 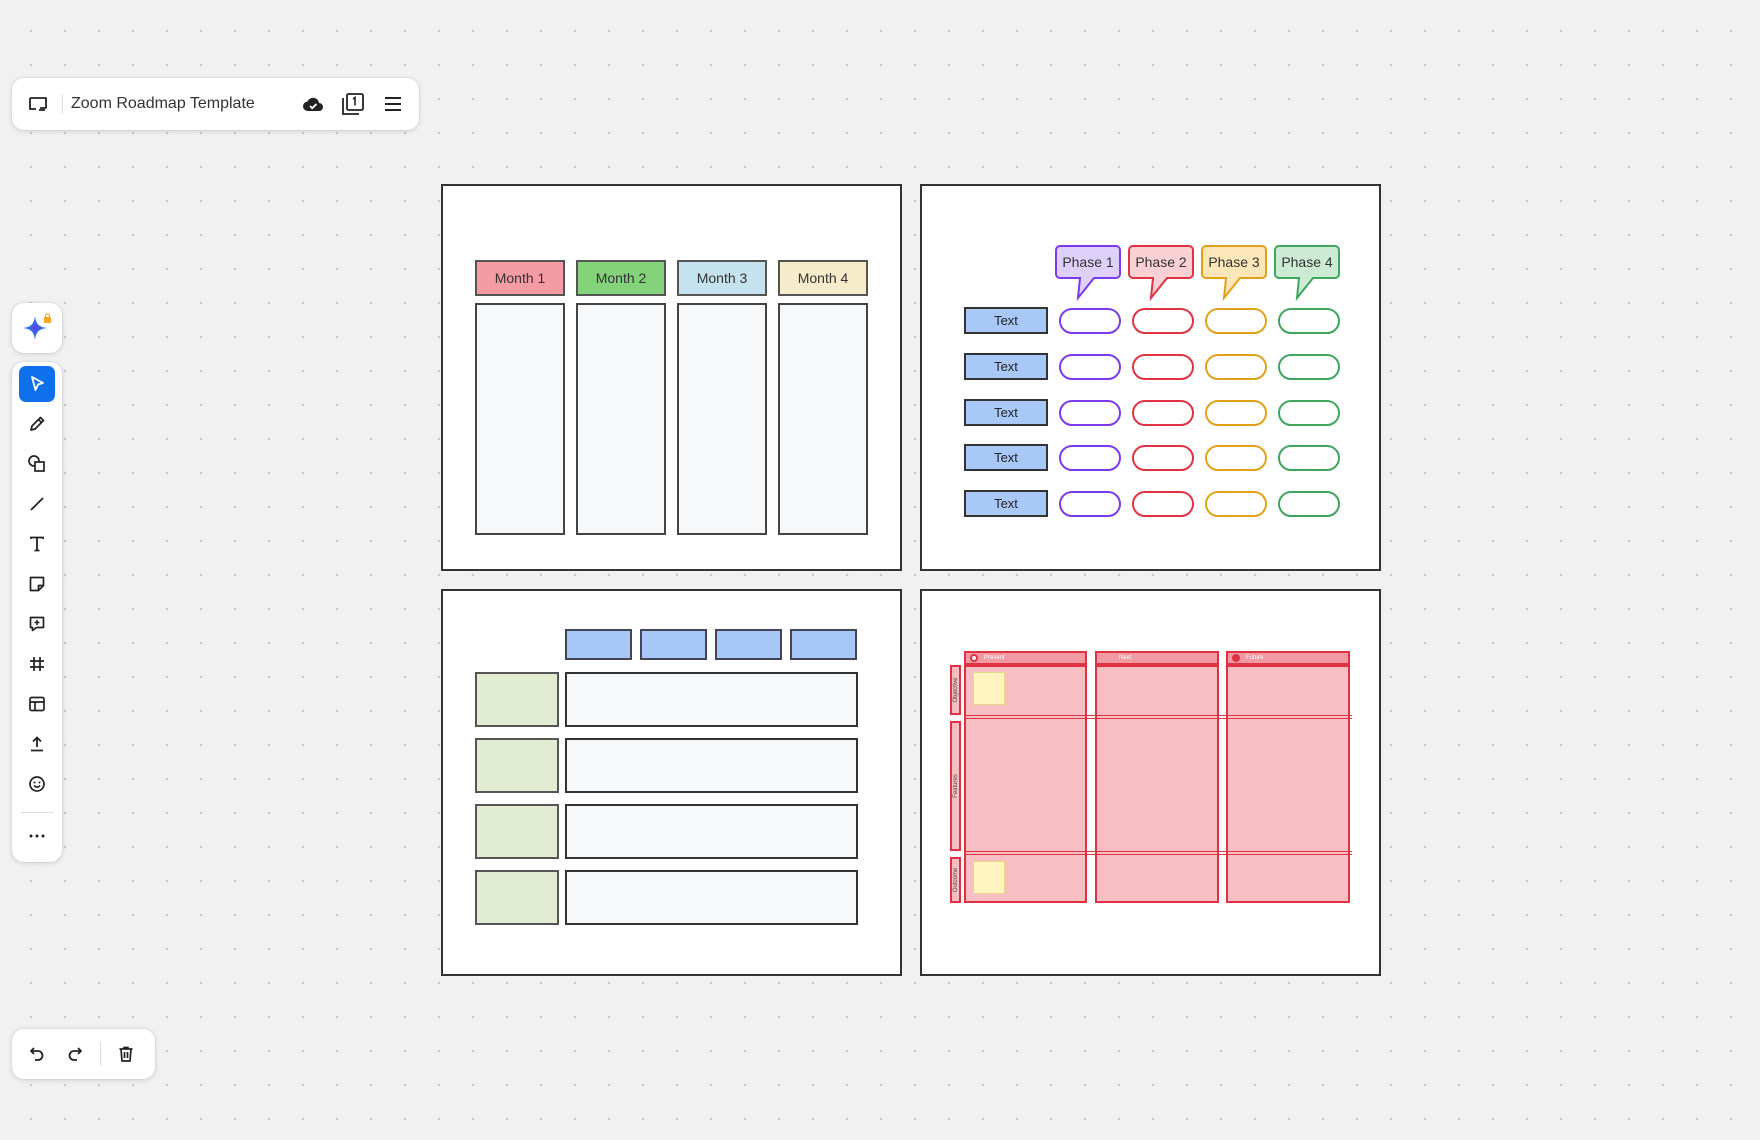 What do you see at coordinates (823, 278) in the screenshot?
I see `month-header-4: Month 4` at bounding box center [823, 278].